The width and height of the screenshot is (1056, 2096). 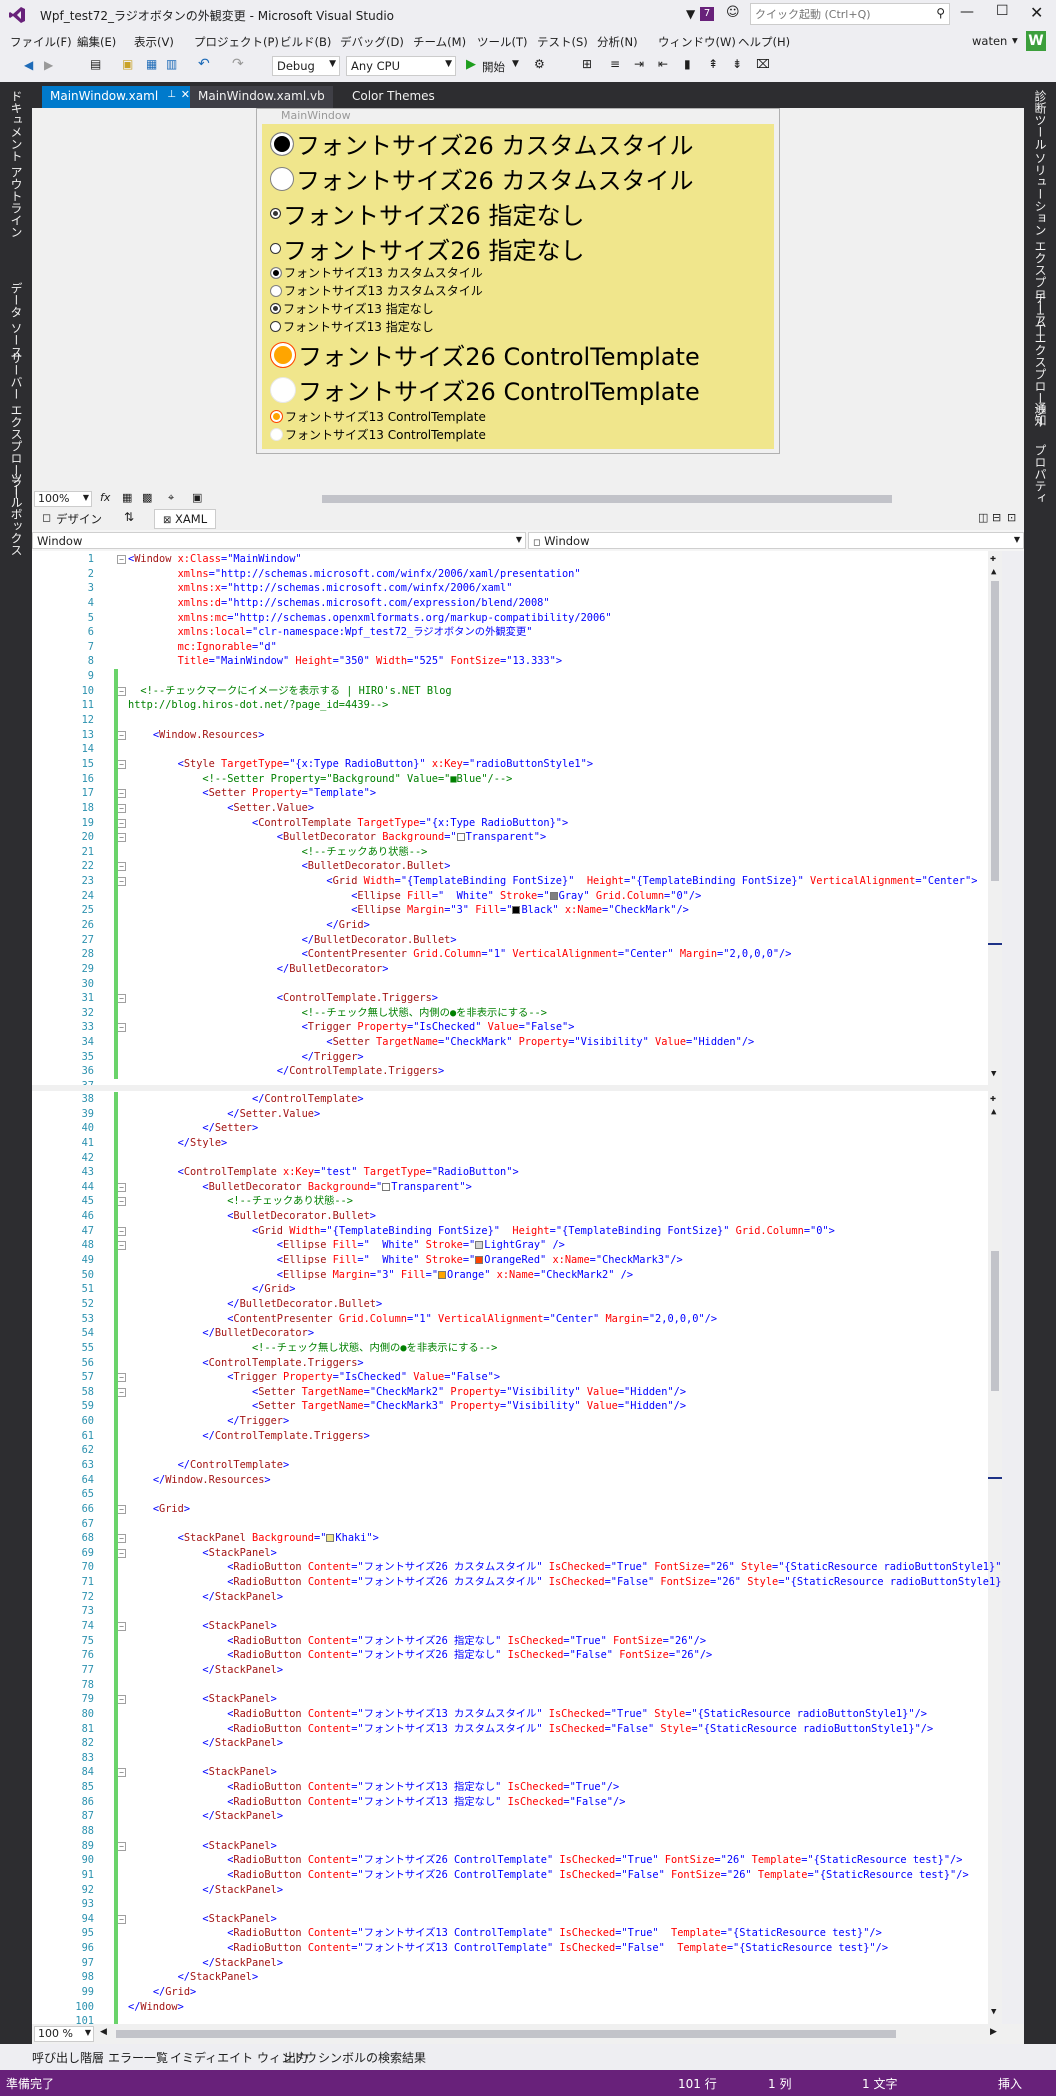 What do you see at coordinates (471, 64) in the screenshot?
I see `start-icon: ▶` at bounding box center [471, 64].